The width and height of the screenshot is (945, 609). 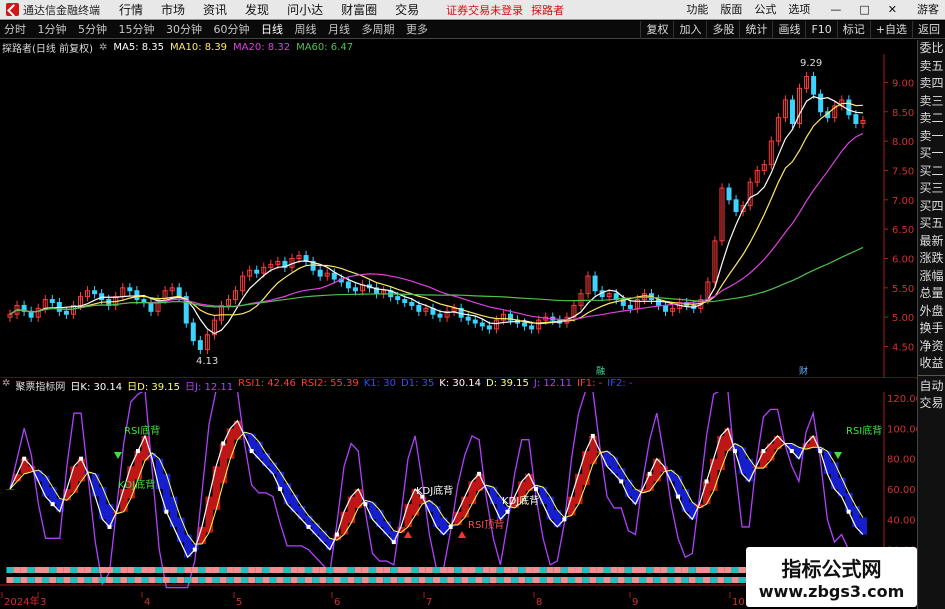 I want to click on menu-item: 资讯, so click(x=215, y=10).